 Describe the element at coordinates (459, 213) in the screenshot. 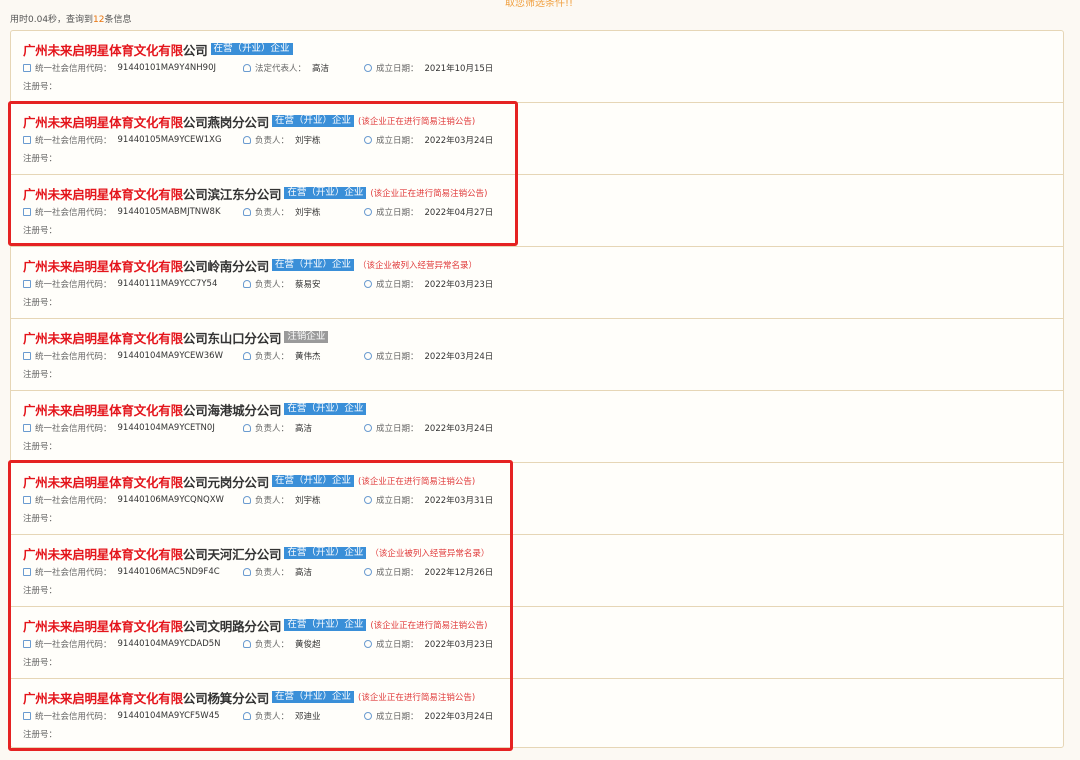

I see `founded-value: 2022年04月27日` at that location.